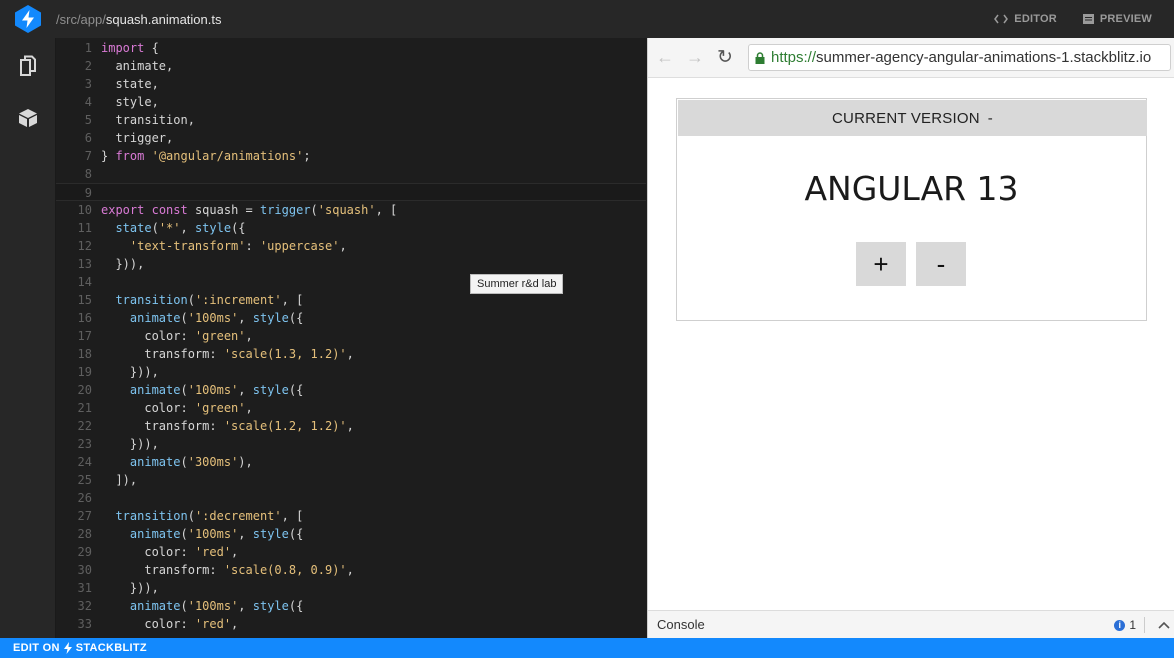 This screenshot has height=664, width=1174. What do you see at coordinates (213, 552) in the screenshot?
I see `code-token: 'red'` at bounding box center [213, 552].